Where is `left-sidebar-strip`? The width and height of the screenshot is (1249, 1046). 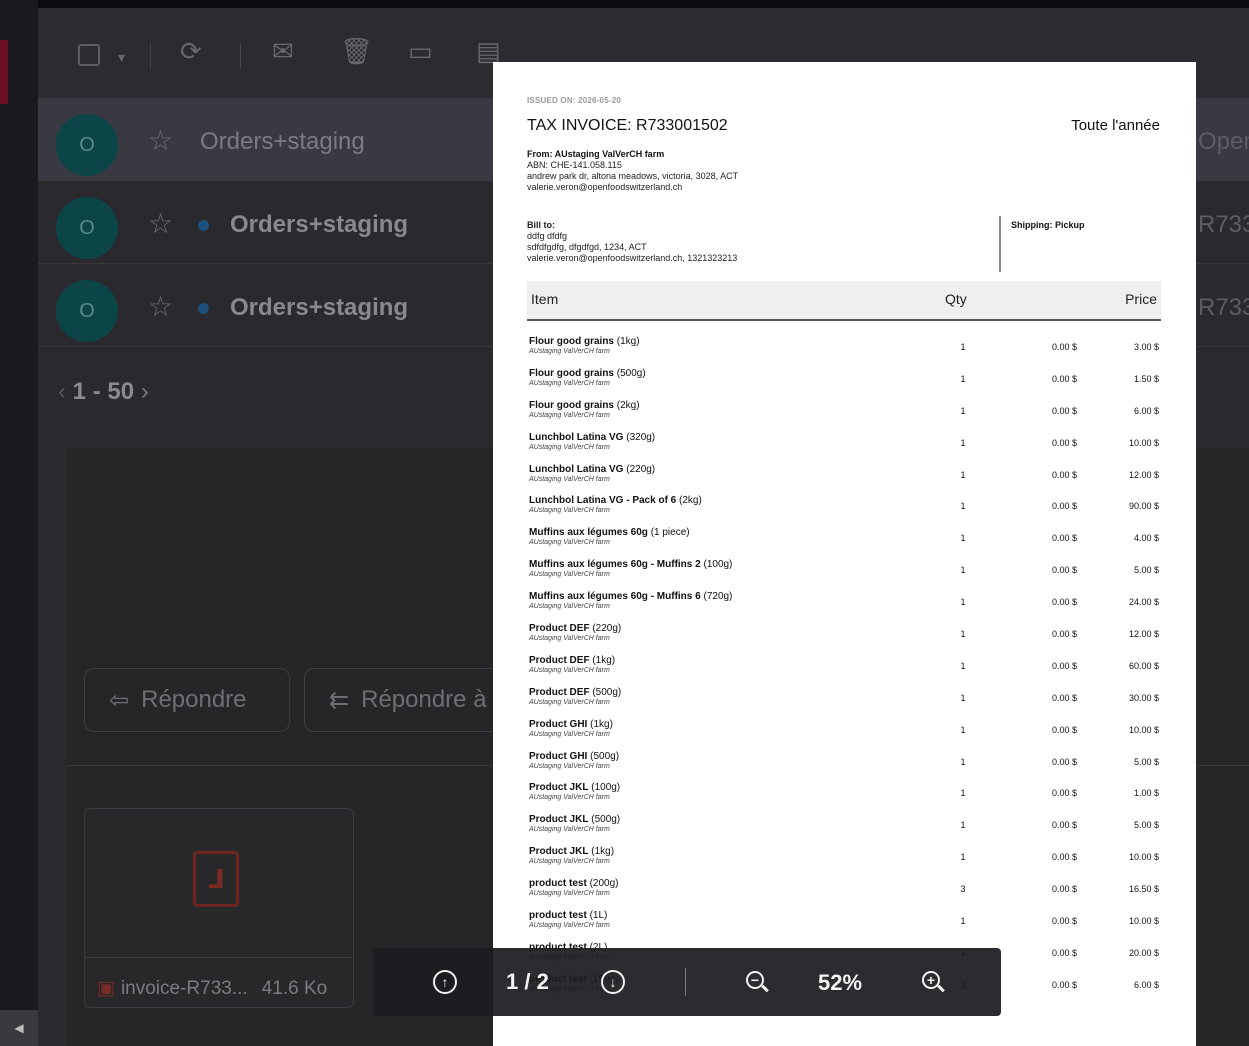 left-sidebar-strip is located at coordinates (19, 523).